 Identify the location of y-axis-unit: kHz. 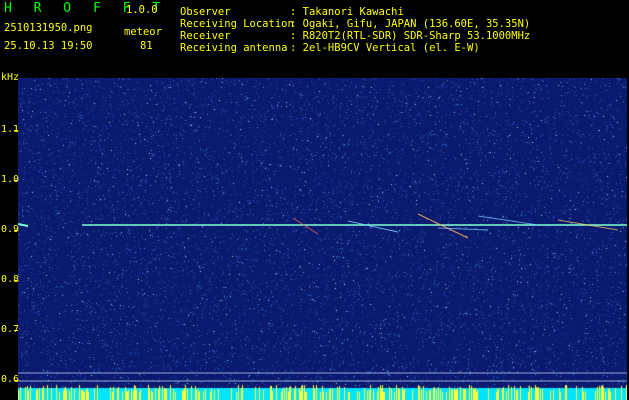
(10, 77).